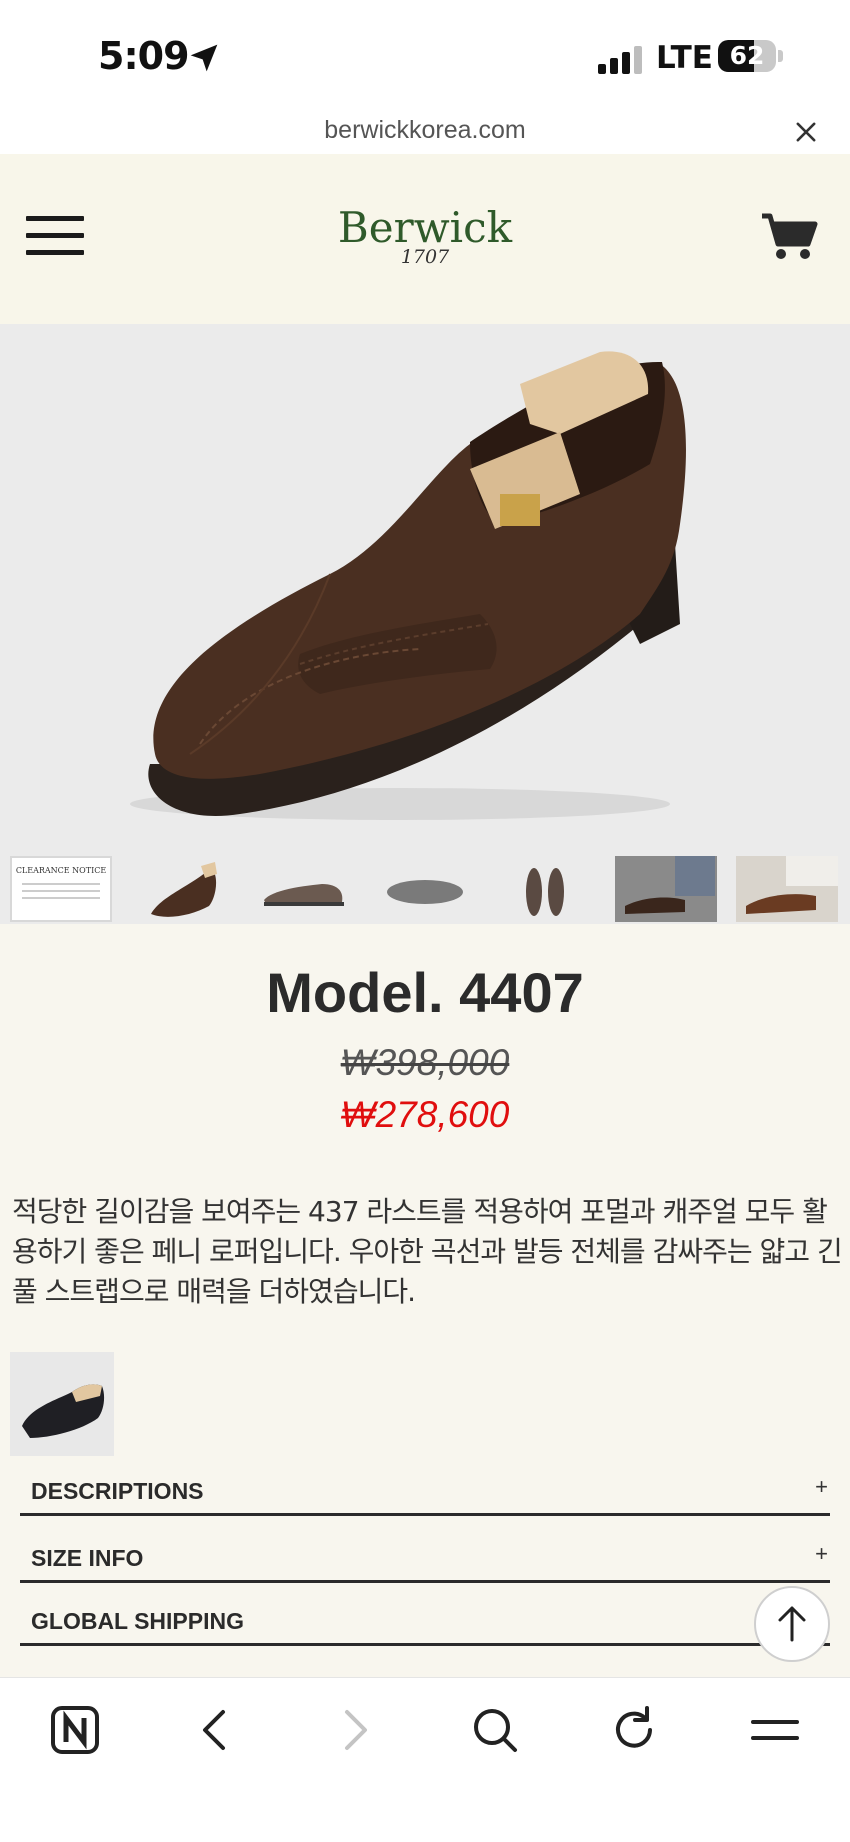  I want to click on status-time: 5:09, so click(144, 56).